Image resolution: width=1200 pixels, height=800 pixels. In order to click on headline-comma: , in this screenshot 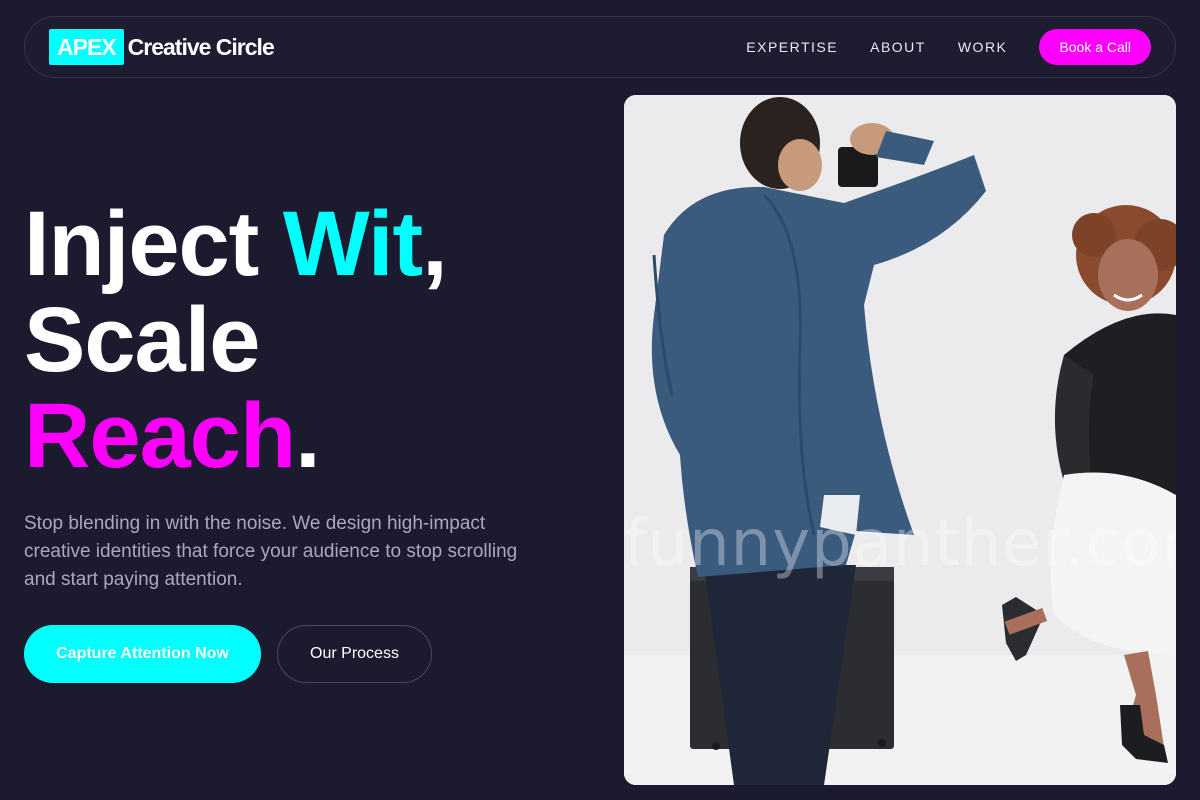, I will do `click(435, 244)`.